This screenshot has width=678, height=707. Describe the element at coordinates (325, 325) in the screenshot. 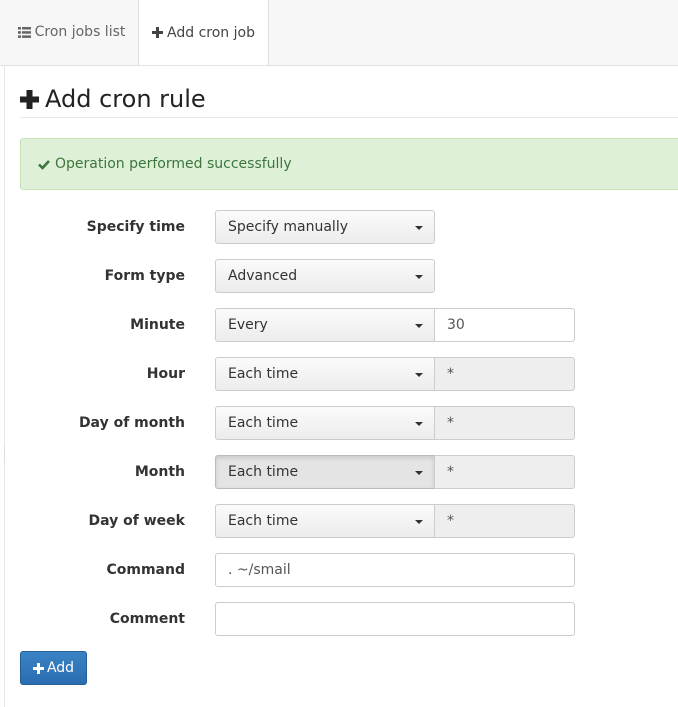

I see `minute-mode-select: Every` at that location.